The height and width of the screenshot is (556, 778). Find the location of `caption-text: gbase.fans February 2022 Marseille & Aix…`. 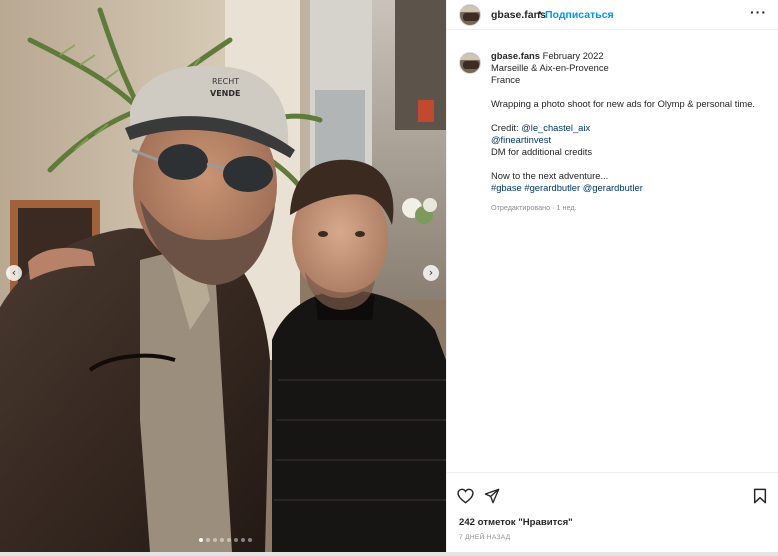

caption-text: gbase.fans February 2022 Marseille & Aix… is located at coordinates (631, 132).